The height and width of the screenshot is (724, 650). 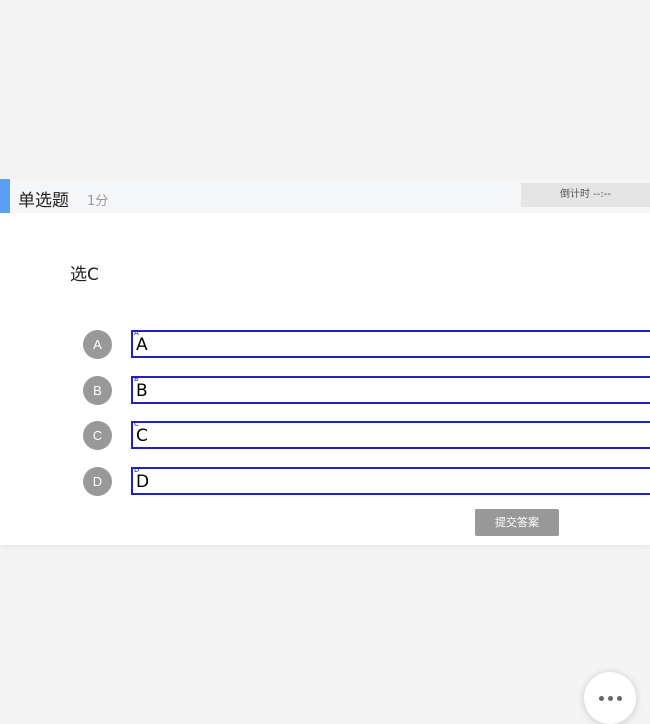 What do you see at coordinates (97, 344) in the screenshot?
I see `option-letter-badge: A` at bounding box center [97, 344].